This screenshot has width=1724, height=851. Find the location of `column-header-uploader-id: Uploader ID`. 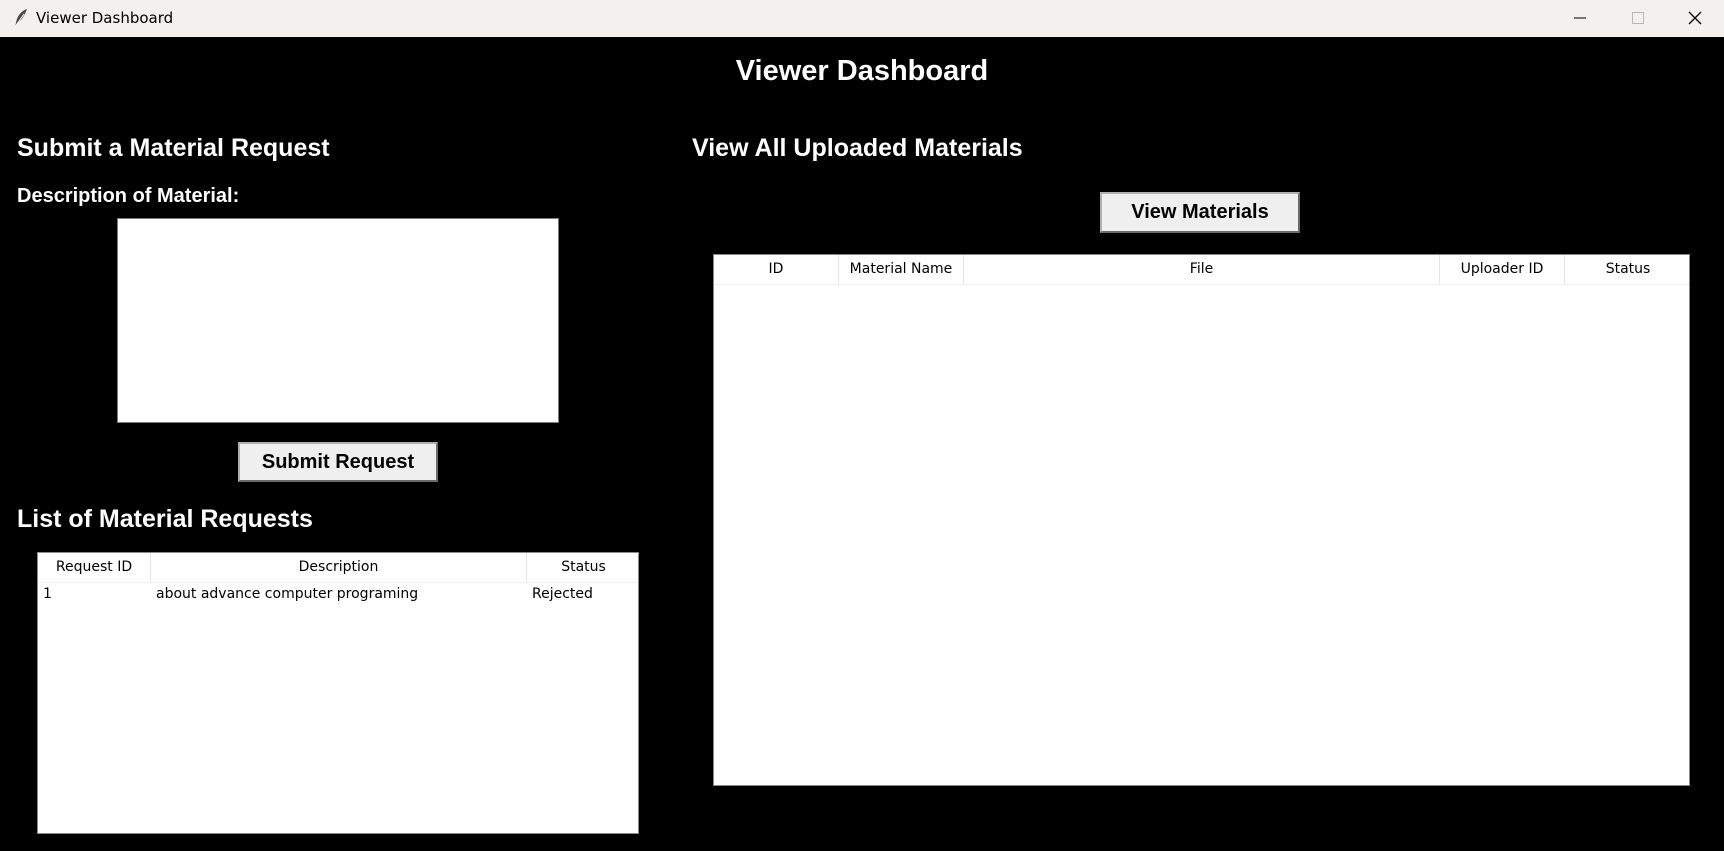

column-header-uploader-id: Uploader ID is located at coordinates (1502, 269).